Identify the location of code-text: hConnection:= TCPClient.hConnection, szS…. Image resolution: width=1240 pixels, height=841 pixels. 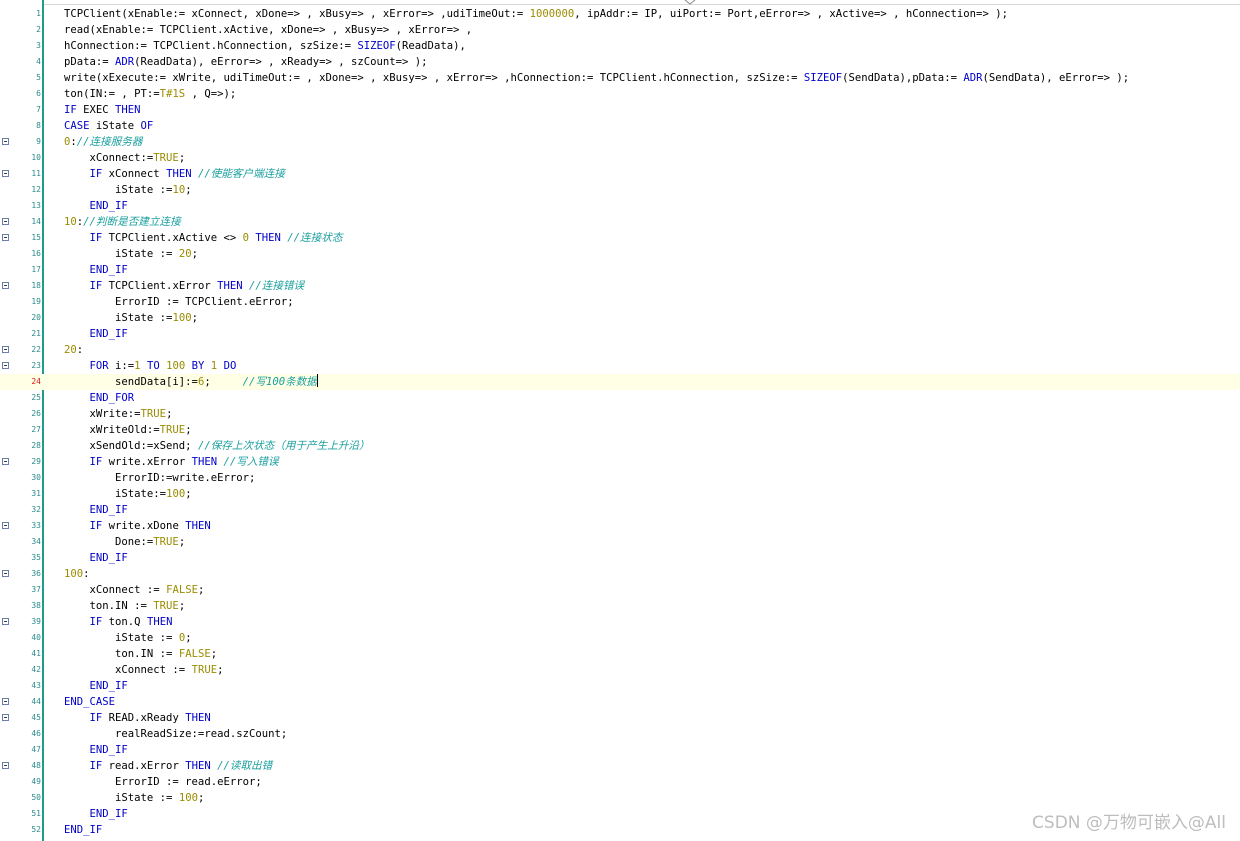
(265, 46).